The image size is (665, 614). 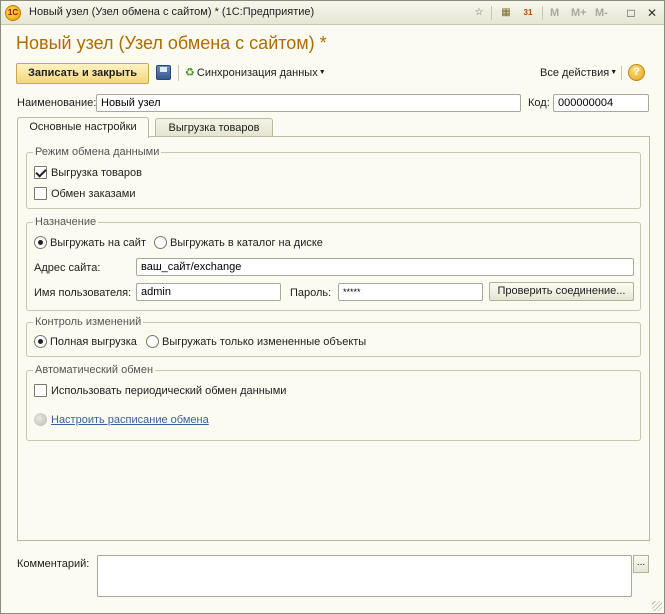 I want to click on periodic-exchange-label: Использовать периодический обмен данными, so click(x=168, y=391).